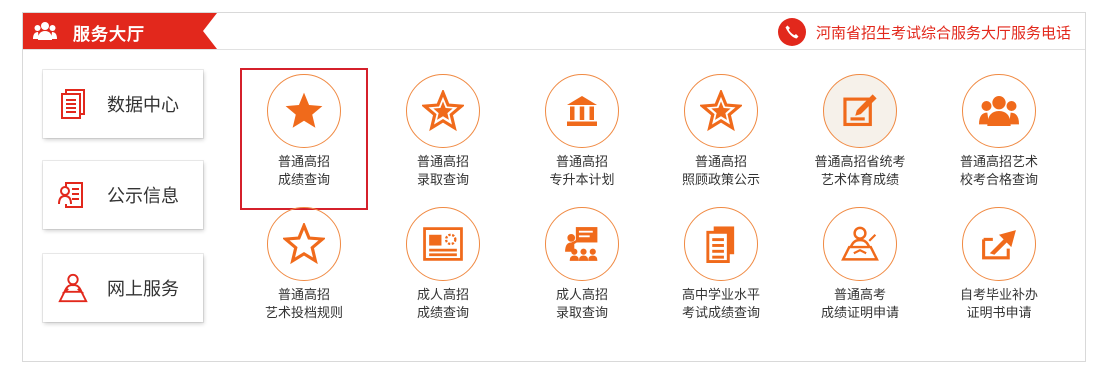  Describe the element at coordinates (73, 104) in the screenshot. I see `document-stack-icon` at that location.